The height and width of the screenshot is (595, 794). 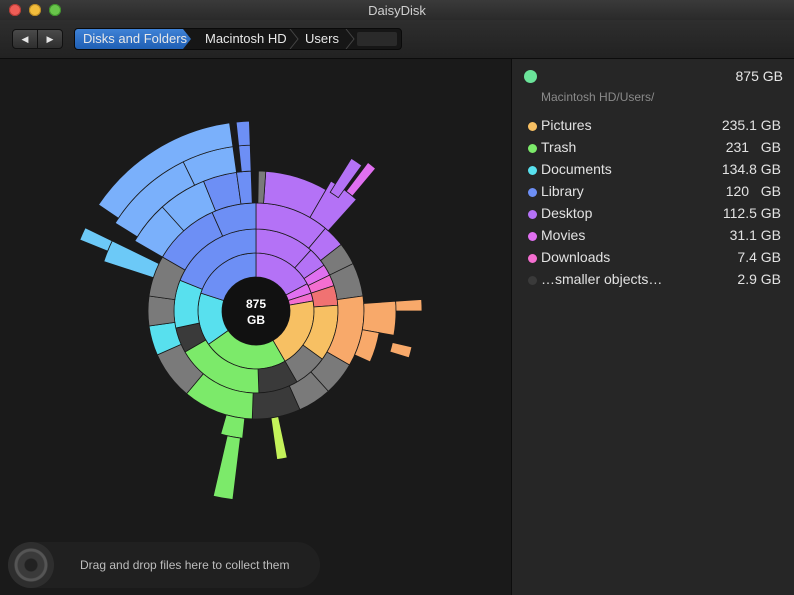 I want to click on item-size: 7.4 GB, so click(x=759, y=257).